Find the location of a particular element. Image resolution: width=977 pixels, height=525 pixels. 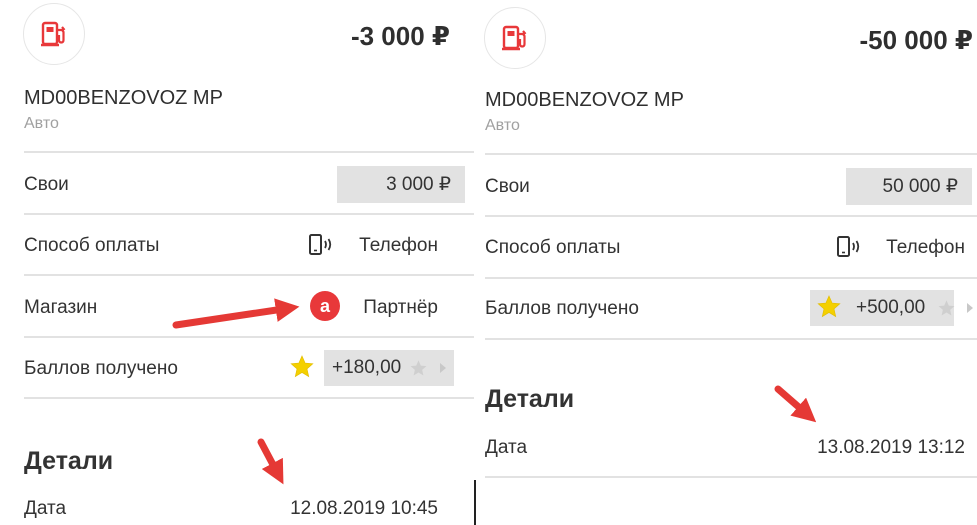

date-value: 13.08.2019 13:12 is located at coordinates (891, 447).